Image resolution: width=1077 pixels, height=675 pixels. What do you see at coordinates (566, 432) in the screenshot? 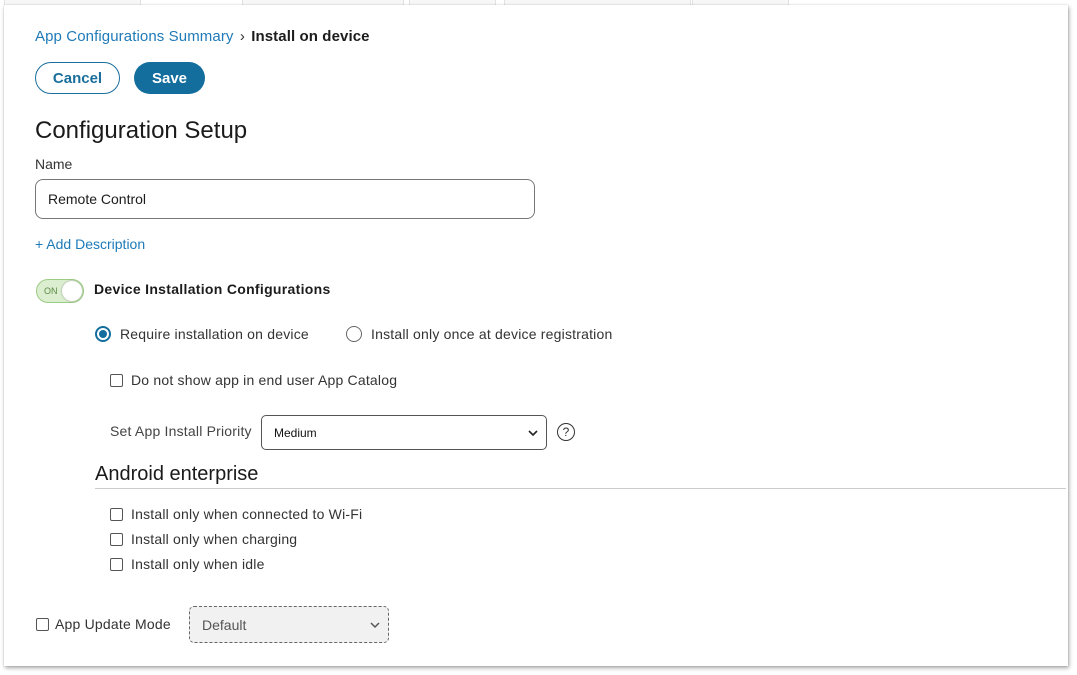
I see `help-icon: ?` at bounding box center [566, 432].